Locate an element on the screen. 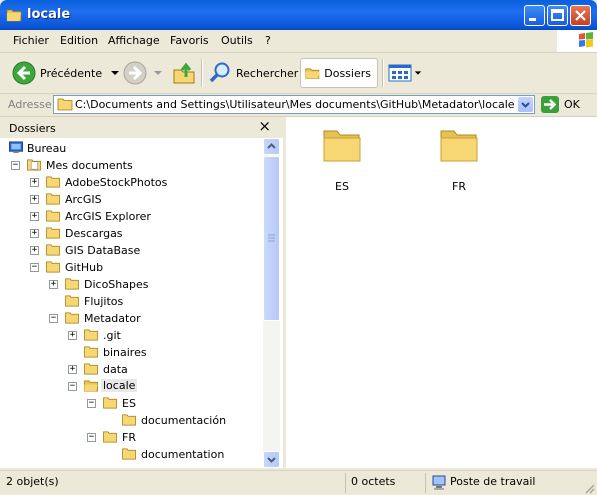 The image size is (597, 495). windows-logo is located at coordinates (577, 41).